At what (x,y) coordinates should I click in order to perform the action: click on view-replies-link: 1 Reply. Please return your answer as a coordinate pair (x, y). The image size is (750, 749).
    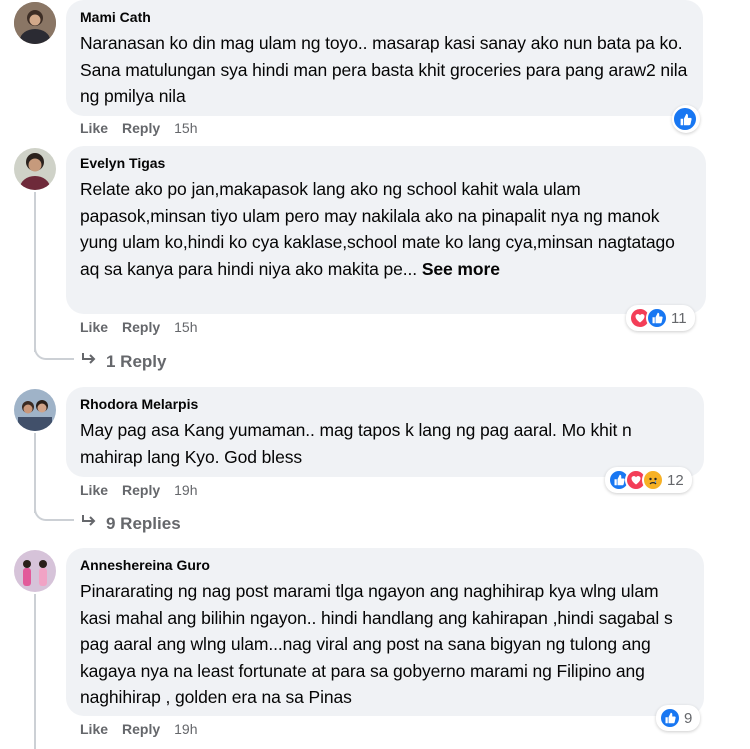
    Looking at the image, I should click on (123, 361).